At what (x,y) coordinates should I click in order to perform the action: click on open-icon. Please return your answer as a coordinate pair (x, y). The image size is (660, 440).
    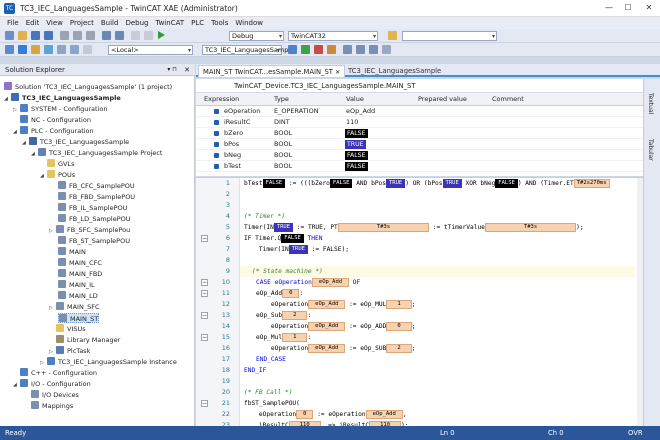
    Looking at the image, I should click on (22, 35).